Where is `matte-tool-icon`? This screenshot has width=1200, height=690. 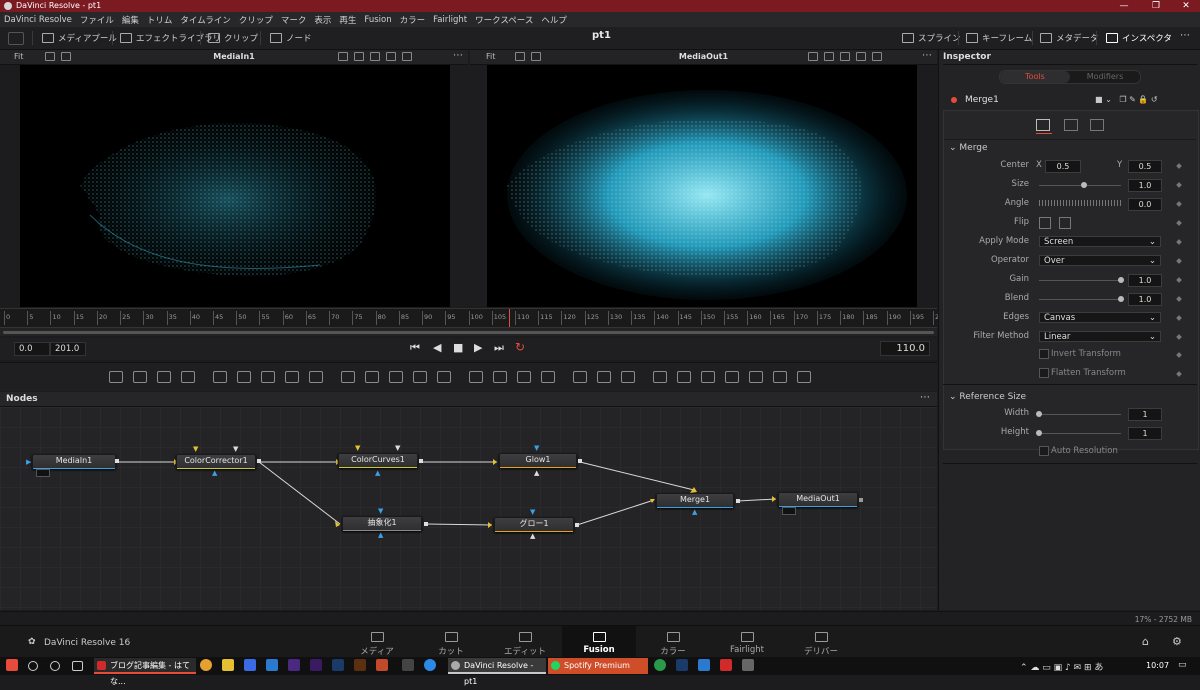
matte-tool-icon is located at coordinates (396, 377).